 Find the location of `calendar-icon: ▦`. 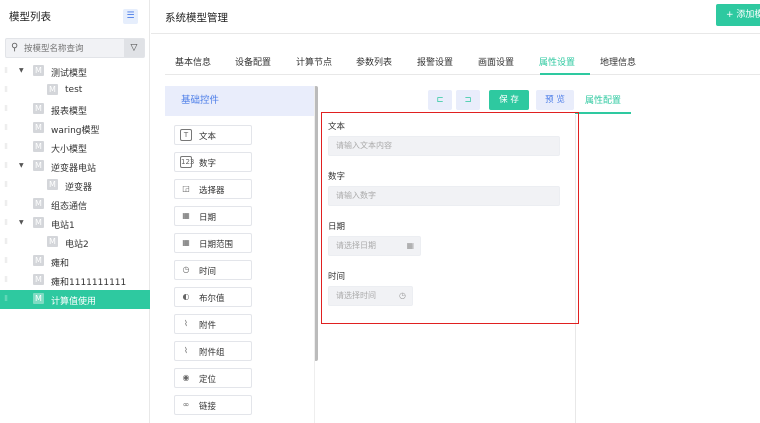

calendar-icon: ▦ is located at coordinates (186, 215).